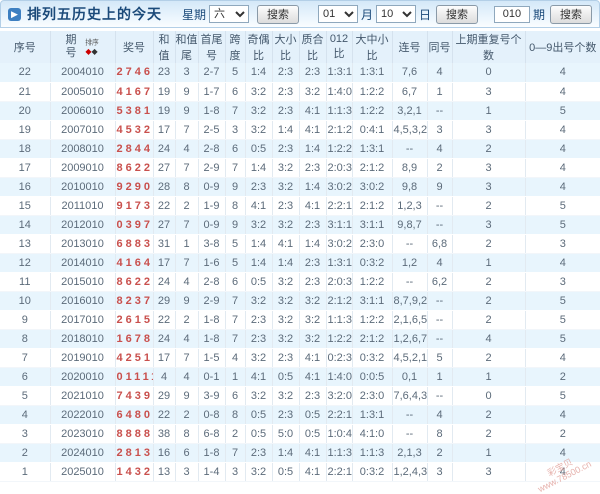 The width and height of the screenshot is (600, 494). What do you see at coordinates (25, 72) in the screenshot?
I see `cell-index: 22` at bounding box center [25, 72].